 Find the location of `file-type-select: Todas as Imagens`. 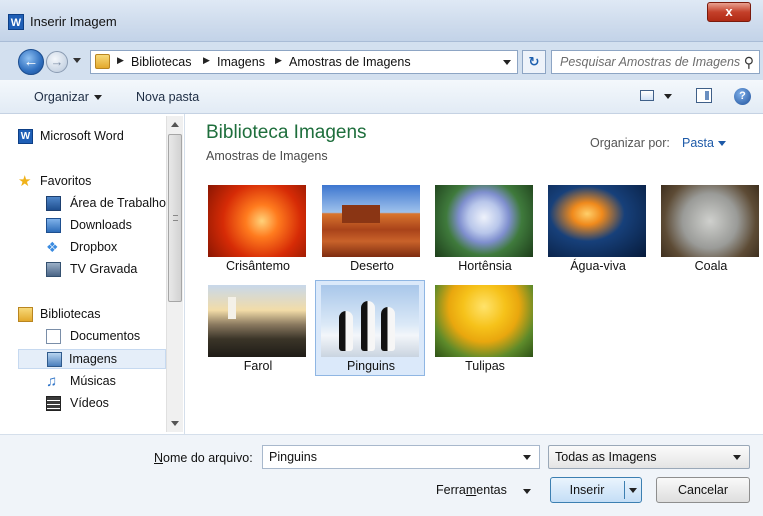

file-type-select: Todas as Imagens is located at coordinates (649, 457).